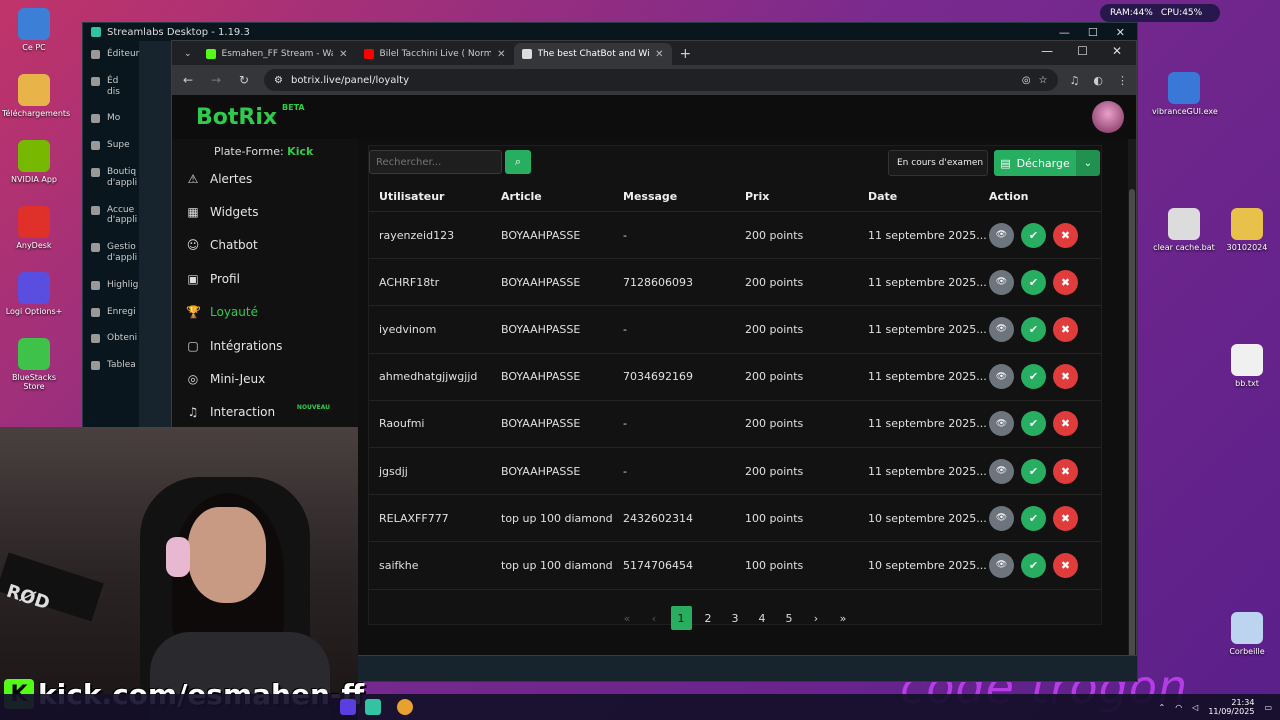 The image size is (1280, 720). What do you see at coordinates (111, 338) in the screenshot?
I see `streamlabs-sidebar-item: Obteni` at bounding box center [111, 338].